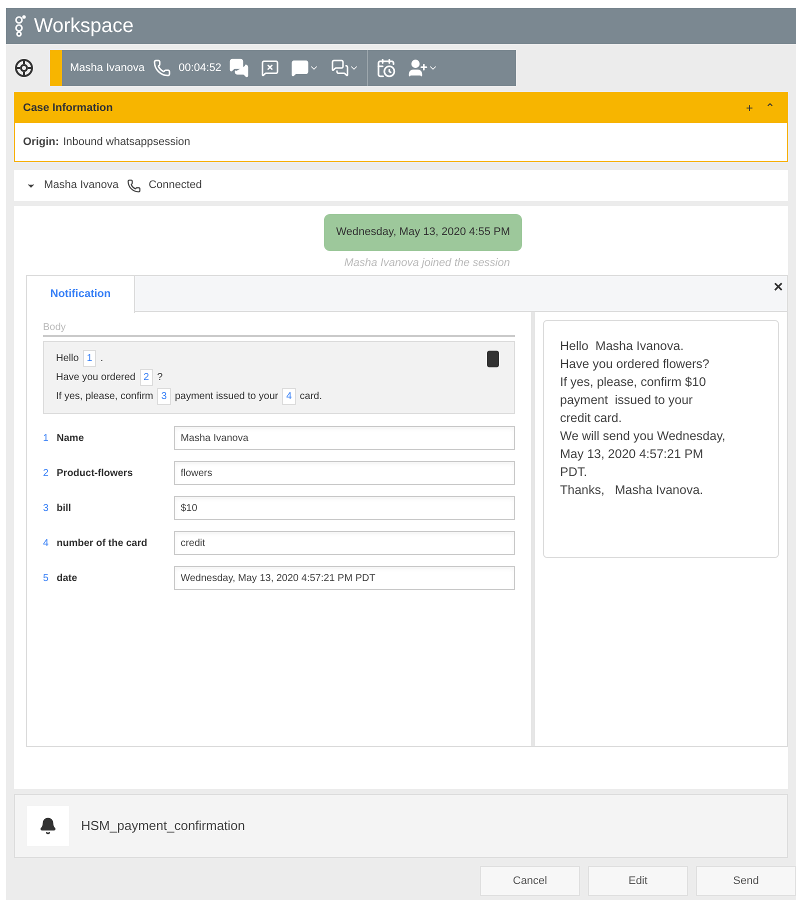 Image resolution: width=796 pixels, height=900 pixels. Describe the element at coordinates (770, 108) in the screenshot. I see `collapse-button: ⌃` at that location.